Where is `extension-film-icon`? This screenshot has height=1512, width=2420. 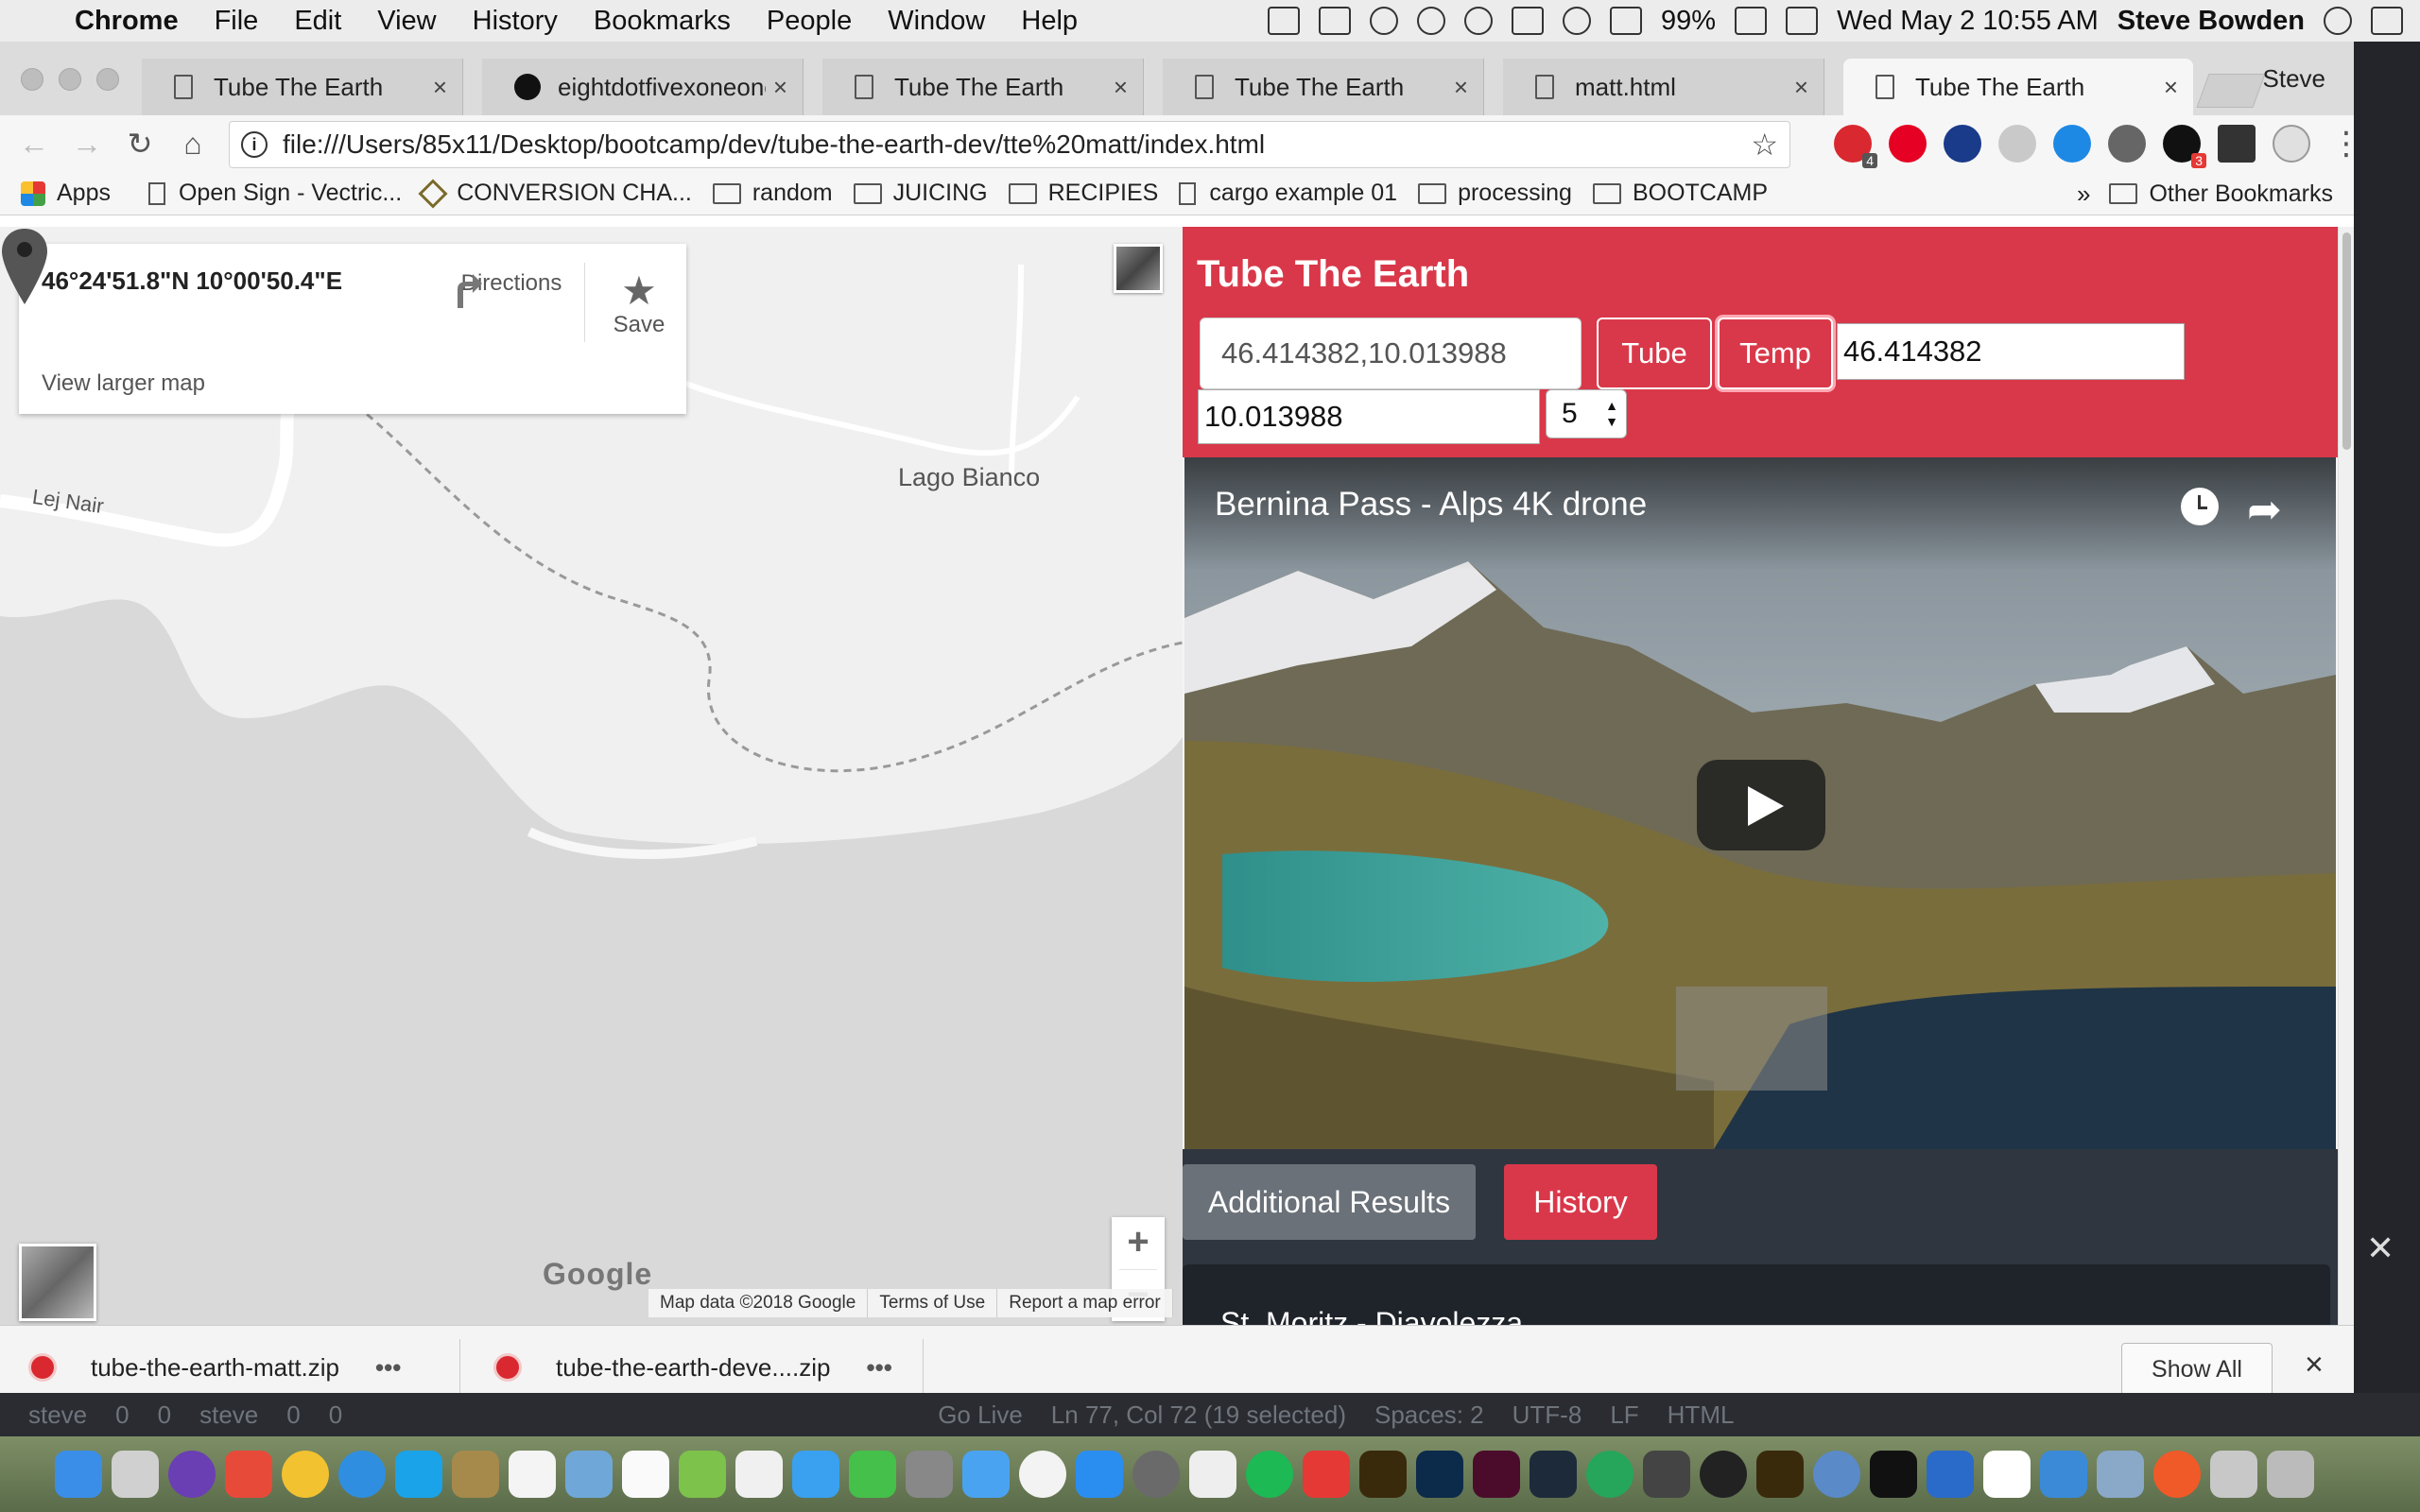
extension-film-icon is located at coordinates (2237, 144).